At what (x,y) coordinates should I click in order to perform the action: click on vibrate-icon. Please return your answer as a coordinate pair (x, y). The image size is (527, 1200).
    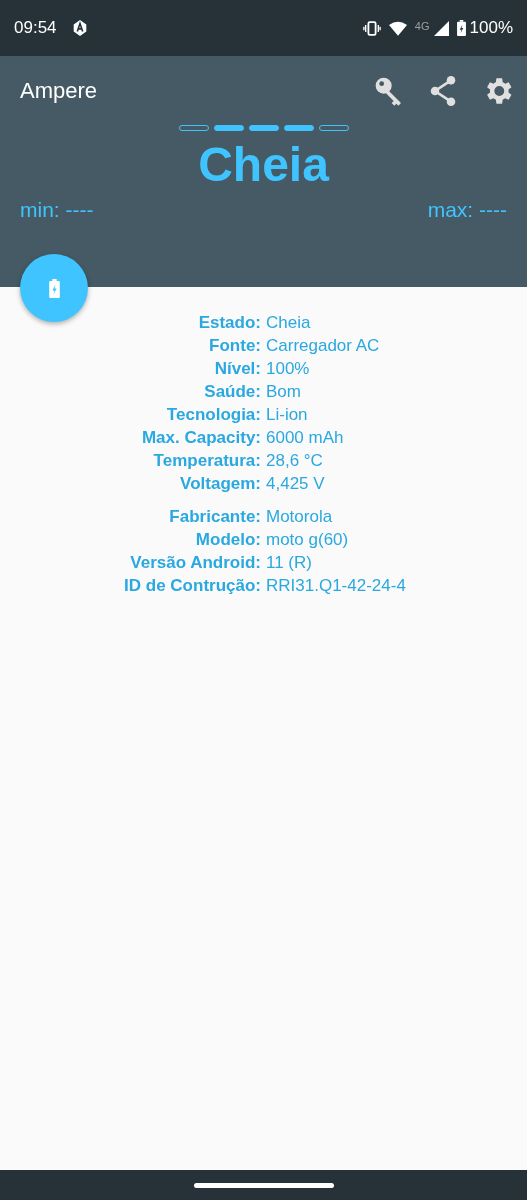
    Looking at the image, I should click on (371, 28).